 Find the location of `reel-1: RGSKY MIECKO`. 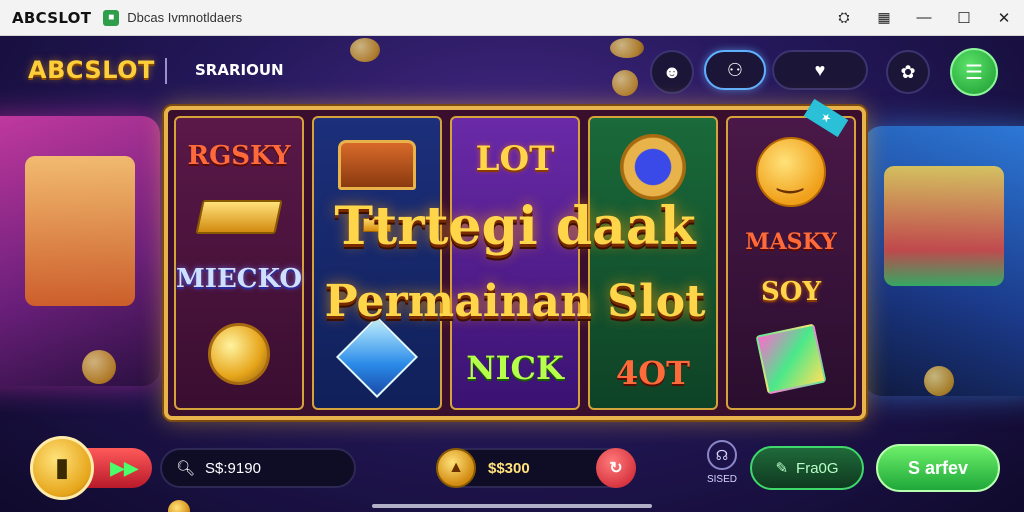

reel-1: RGSKY MIECKO is located at coordinates (239, 263).